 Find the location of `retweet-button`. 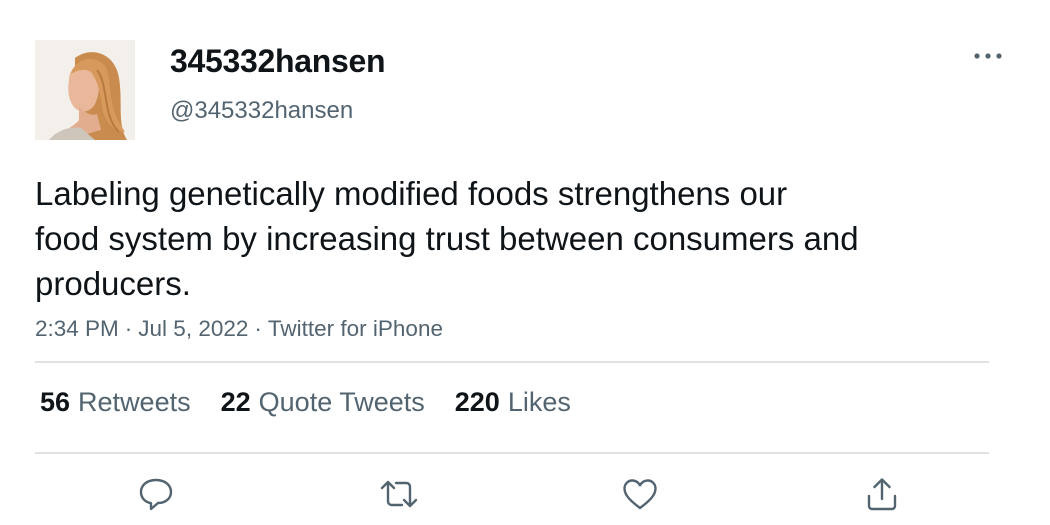

retweet-button is located at coordinates (399, 494).